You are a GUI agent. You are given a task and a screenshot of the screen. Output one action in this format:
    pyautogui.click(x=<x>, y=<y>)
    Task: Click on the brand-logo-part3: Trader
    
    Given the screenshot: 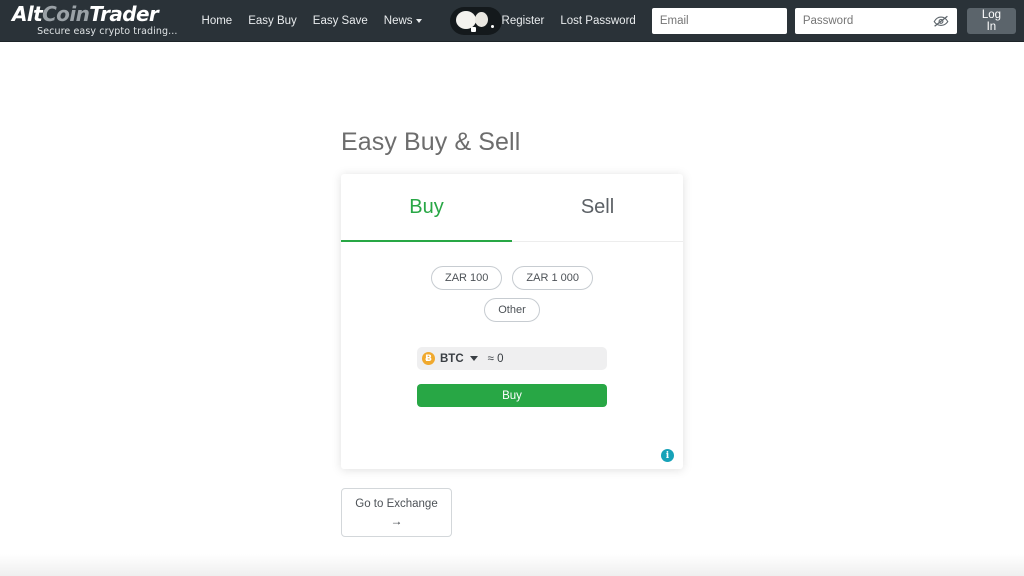 What is the action you would take?
    pyautogui.click(x=124, y=14)
    